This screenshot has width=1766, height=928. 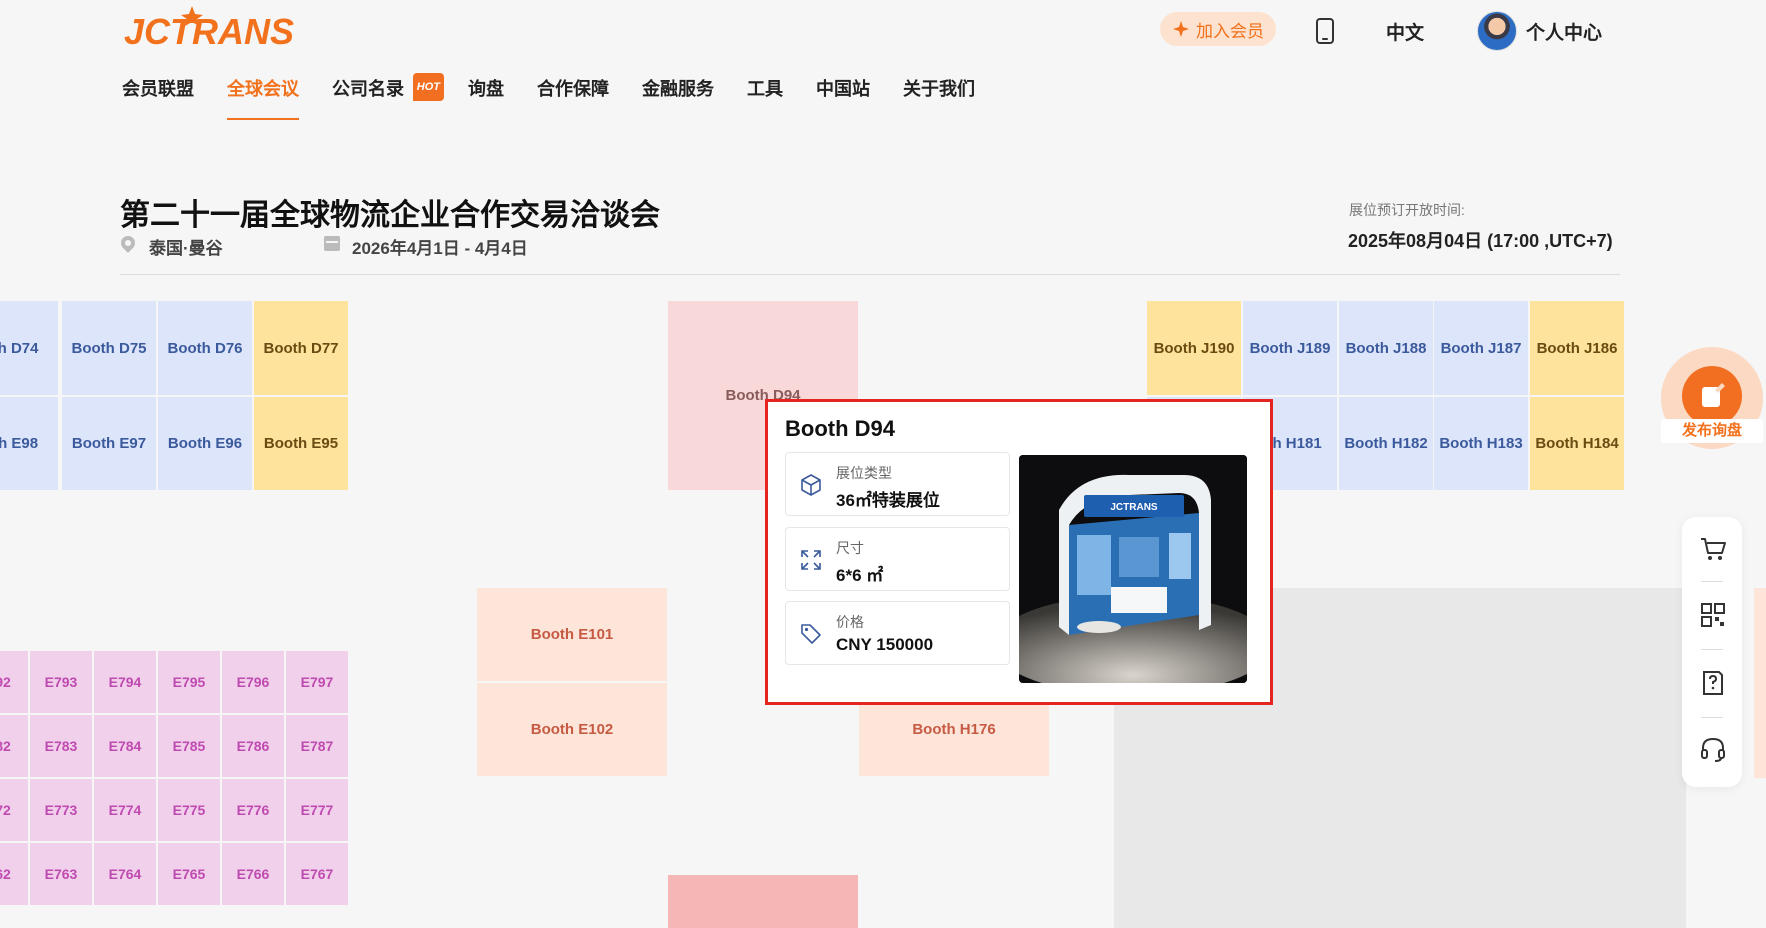 What do you see at coordinates (1564, 31) in the screenshot?
I see `user-center-link: 个人中心` at bounding box center [1564, 31].